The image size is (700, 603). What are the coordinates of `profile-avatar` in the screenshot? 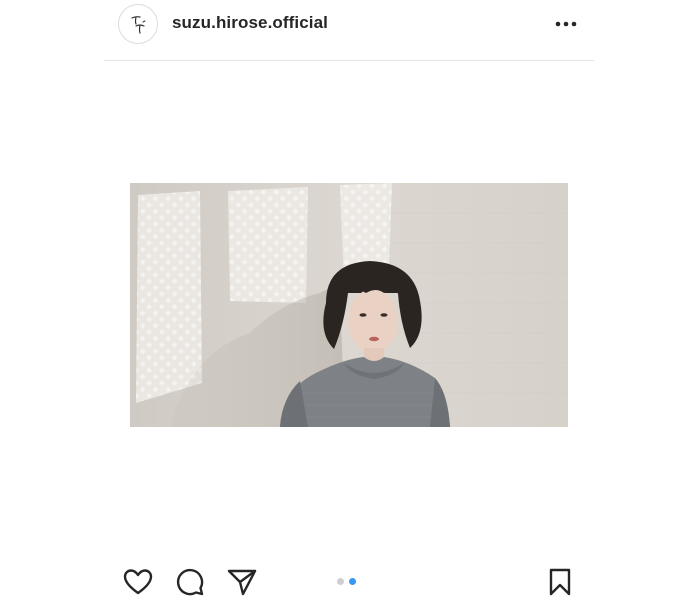 It's located at (138, 24).